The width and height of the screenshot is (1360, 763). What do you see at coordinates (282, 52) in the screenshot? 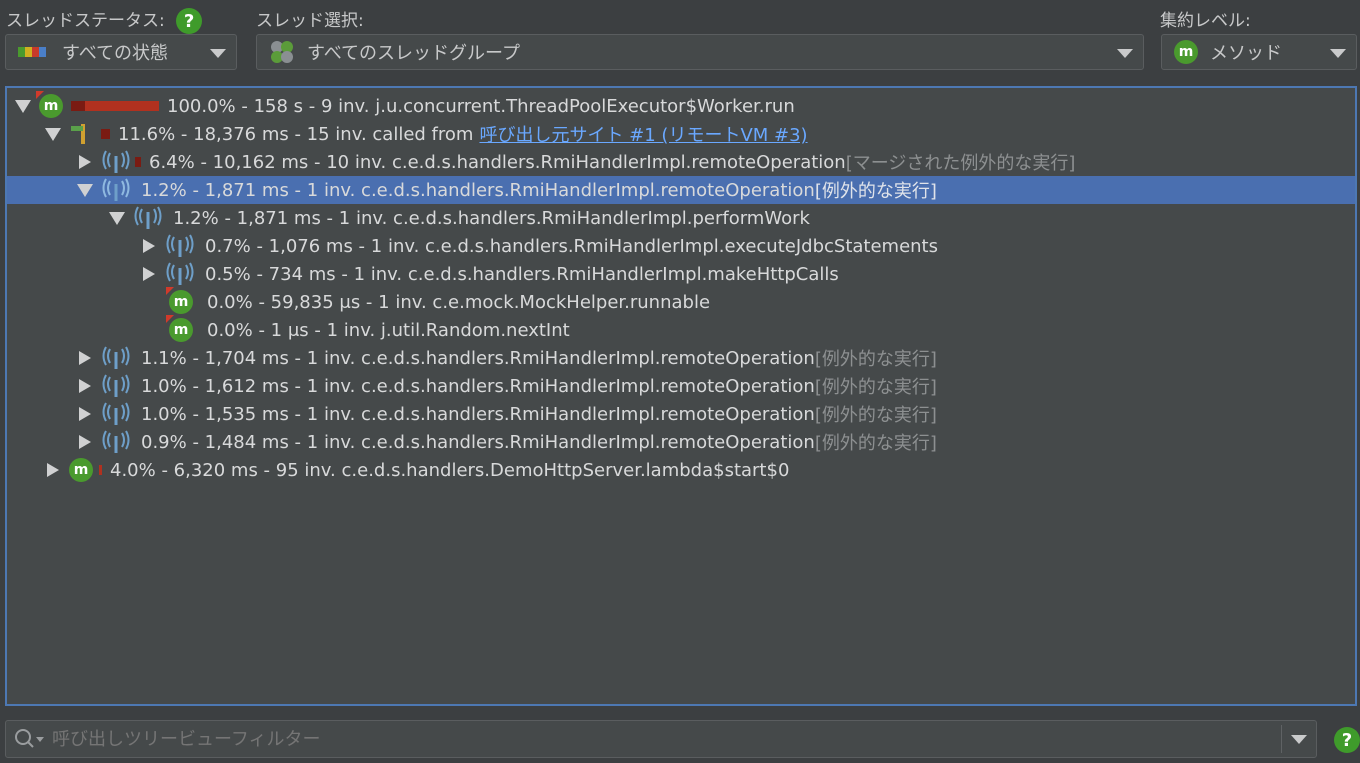
I see `thread-group-icon` at bounding box center [282, 52].